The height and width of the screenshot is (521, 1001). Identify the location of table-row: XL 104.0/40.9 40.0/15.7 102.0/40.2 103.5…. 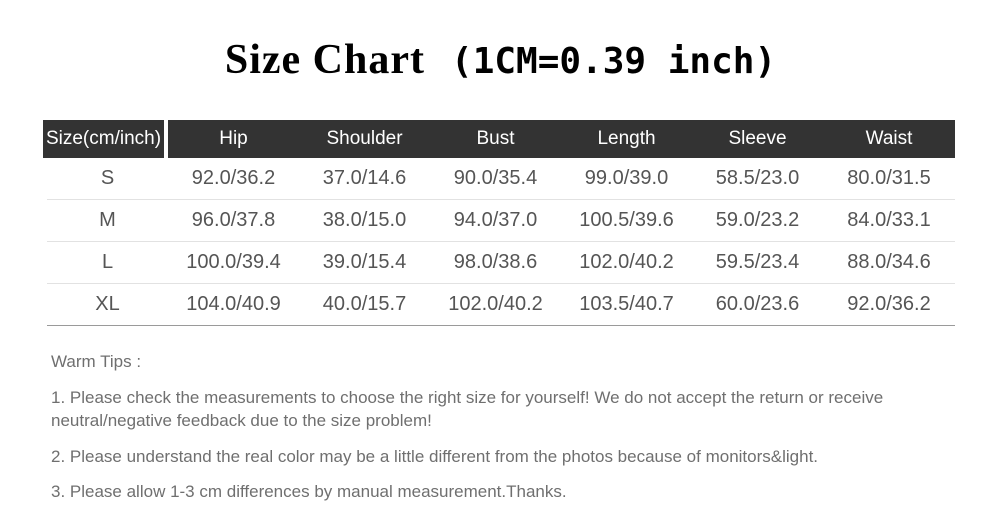
(501, 304).